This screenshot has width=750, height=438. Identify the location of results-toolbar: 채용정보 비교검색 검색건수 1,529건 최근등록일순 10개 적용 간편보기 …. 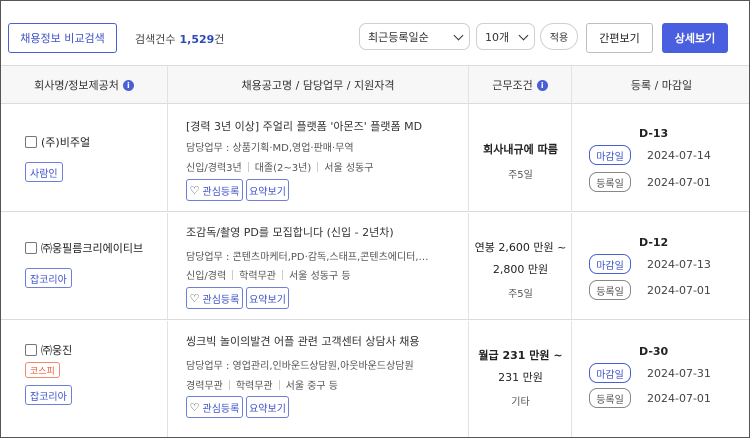
(375, 33).